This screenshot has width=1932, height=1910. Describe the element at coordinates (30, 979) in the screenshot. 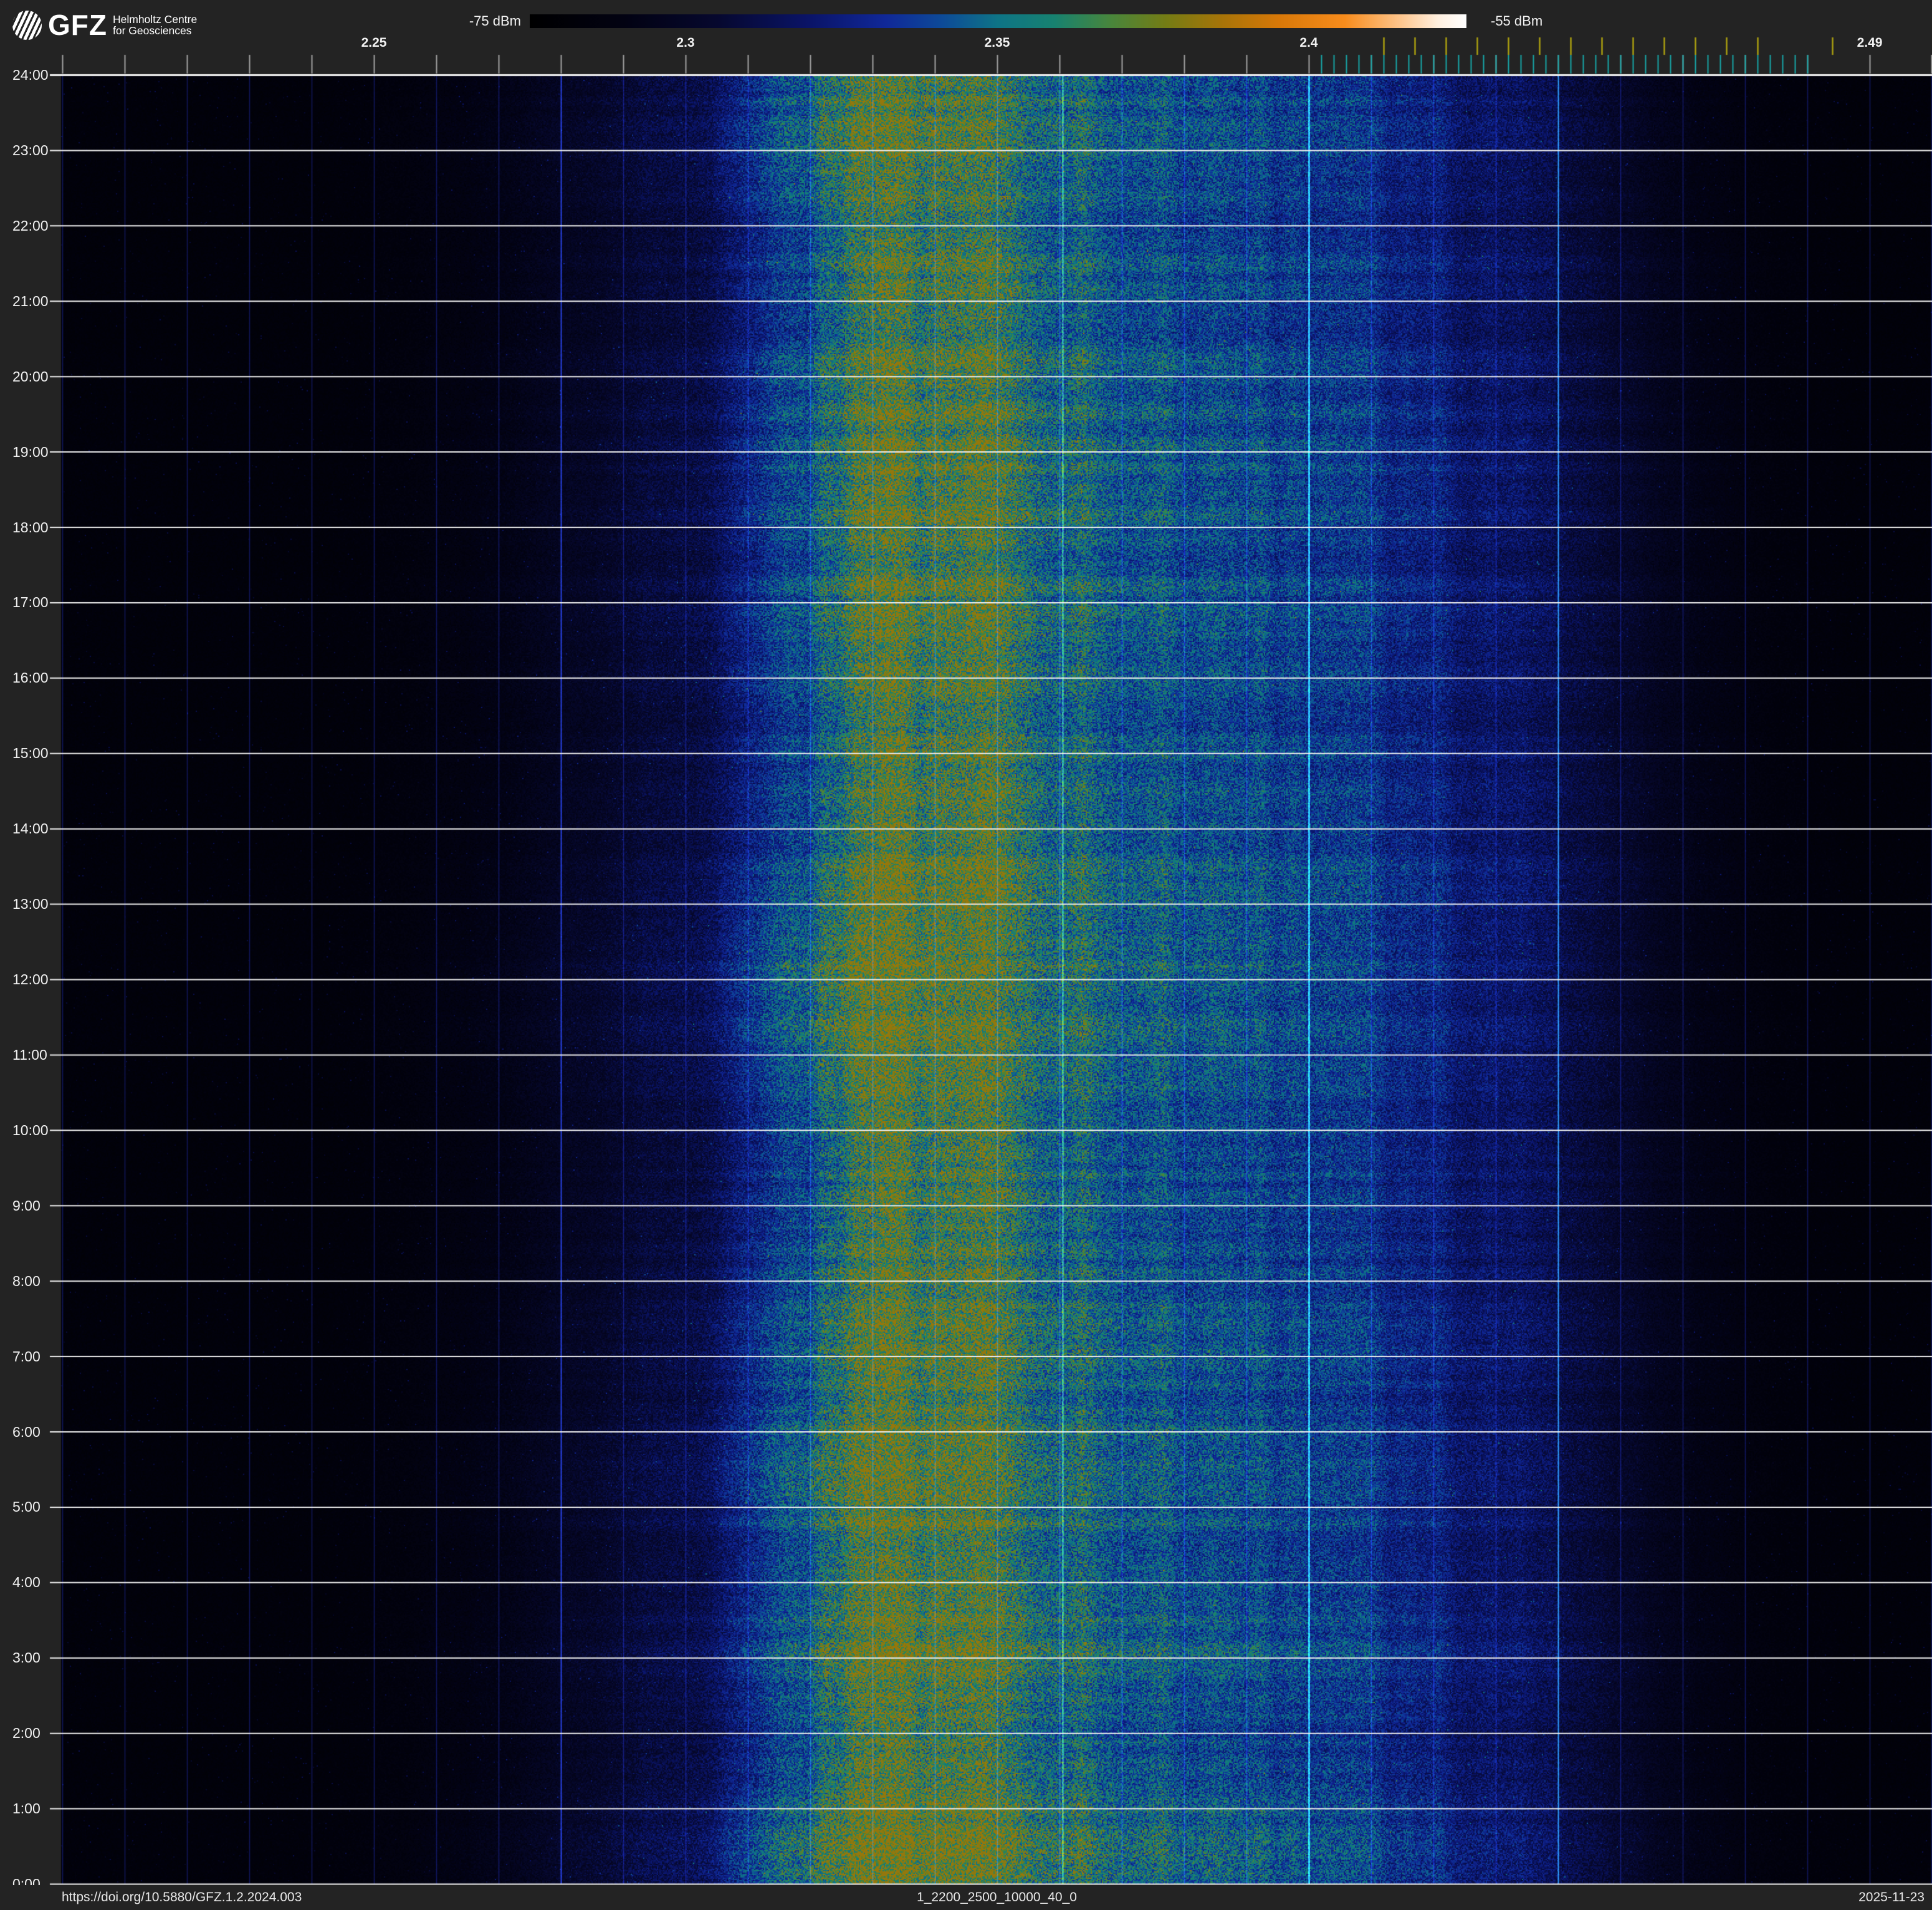

I see `time-axis-label: 12:00` at that location.